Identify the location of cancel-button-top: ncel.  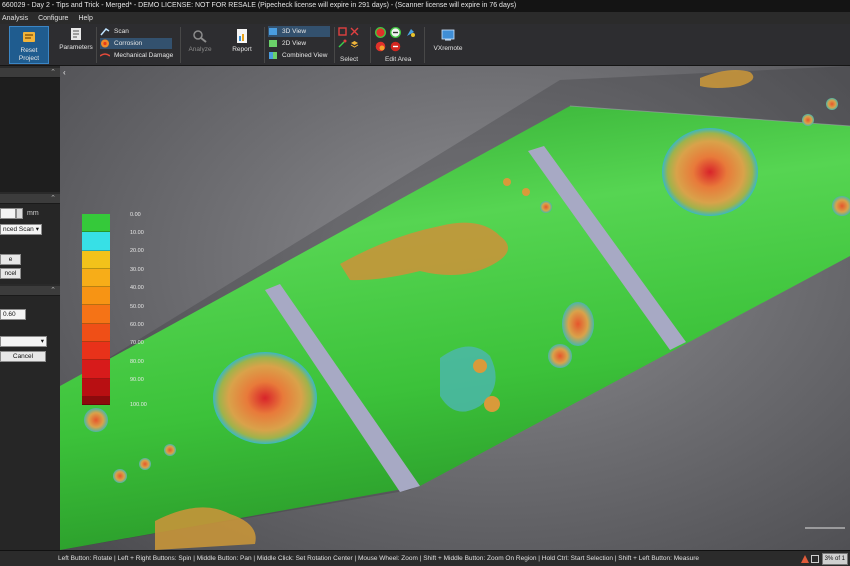
(10, 273).